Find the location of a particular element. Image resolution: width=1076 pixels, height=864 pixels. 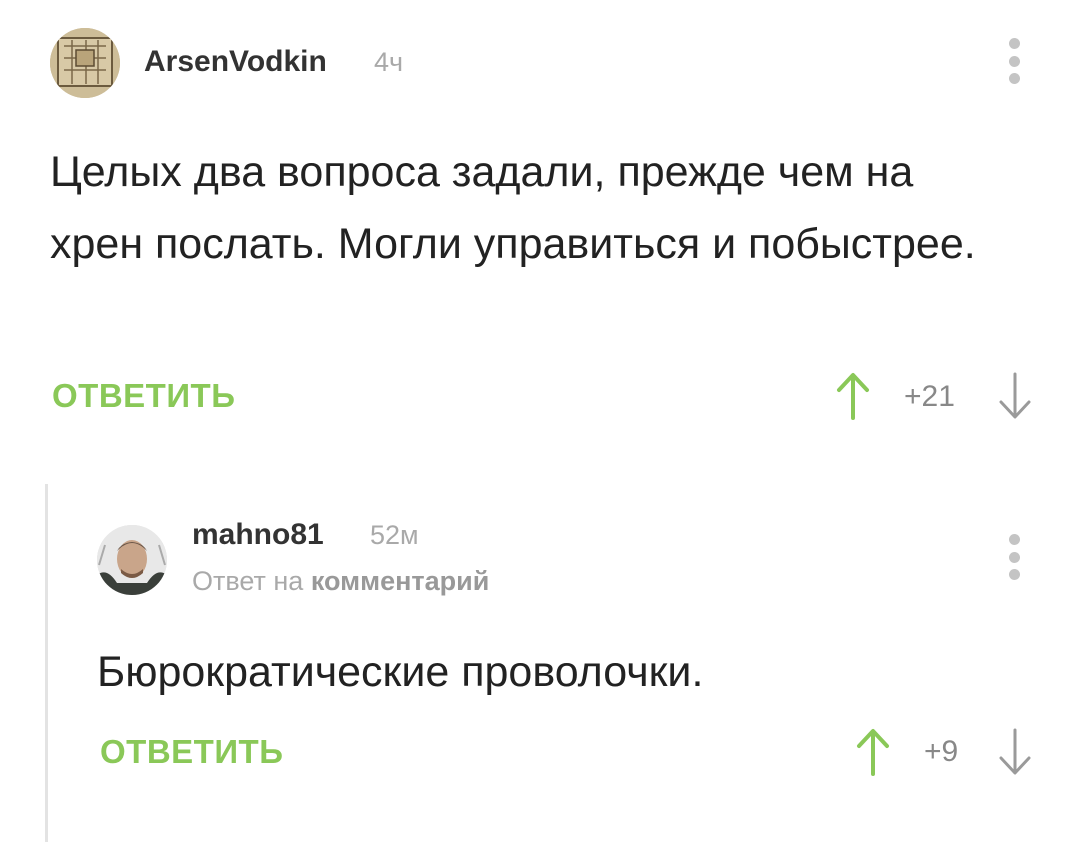

comment-time: 52м is located at coordinates (394, 535).